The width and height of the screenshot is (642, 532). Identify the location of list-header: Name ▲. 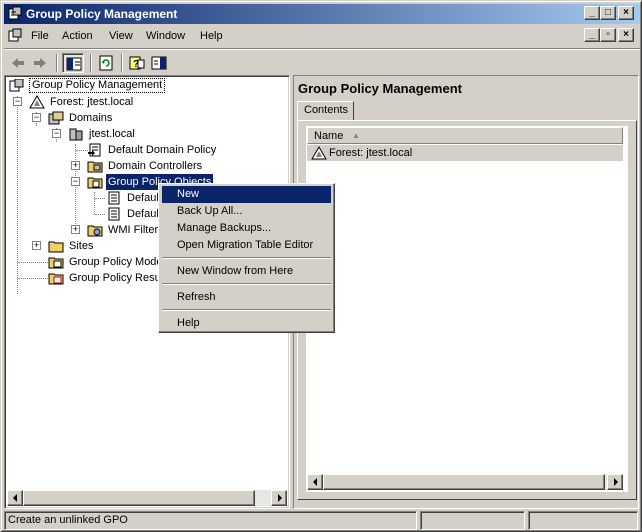
(465, 135).